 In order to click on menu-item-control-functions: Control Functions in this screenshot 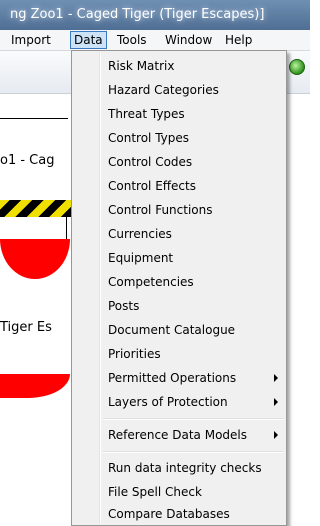, I will do `click(179, 210)`.